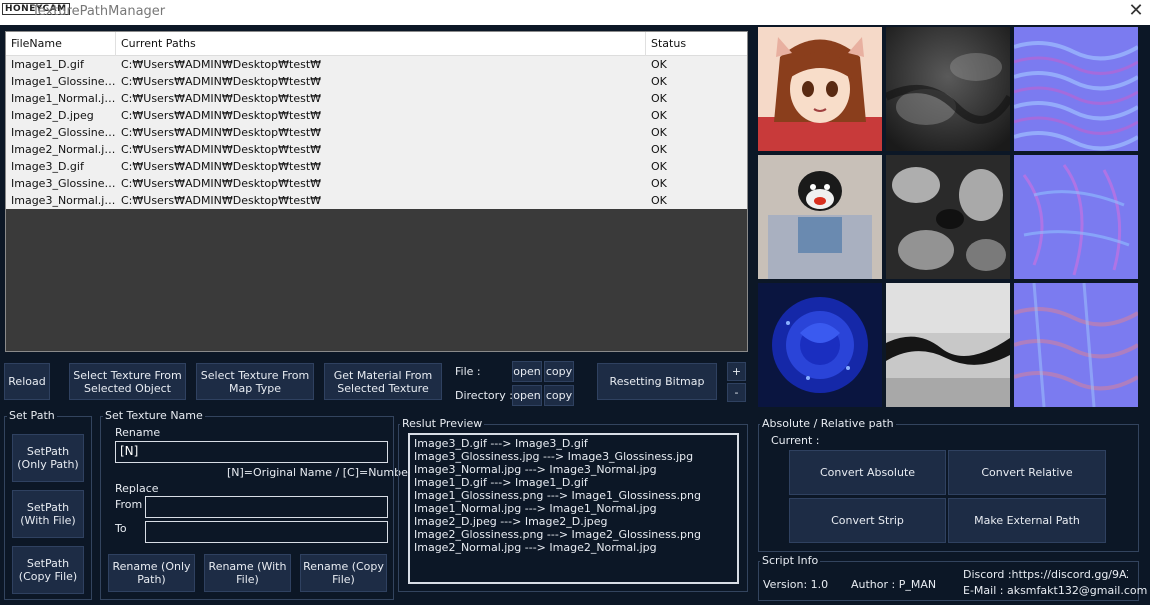  Describe the element at coordinates (154, 415) in the screenshot. I see `set-texture-name-title: Set Texture Name` at that location.